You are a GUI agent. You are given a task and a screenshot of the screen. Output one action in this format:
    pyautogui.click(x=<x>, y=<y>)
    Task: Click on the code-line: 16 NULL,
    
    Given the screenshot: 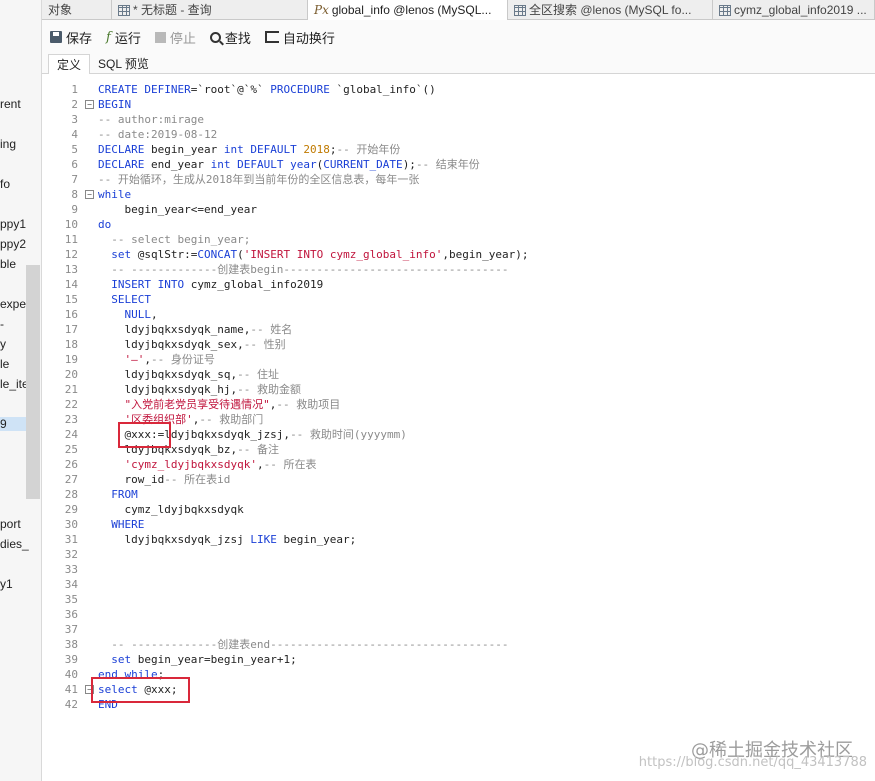 What is the action you would take?
    pyautogui.click(x=458, y=314)
    